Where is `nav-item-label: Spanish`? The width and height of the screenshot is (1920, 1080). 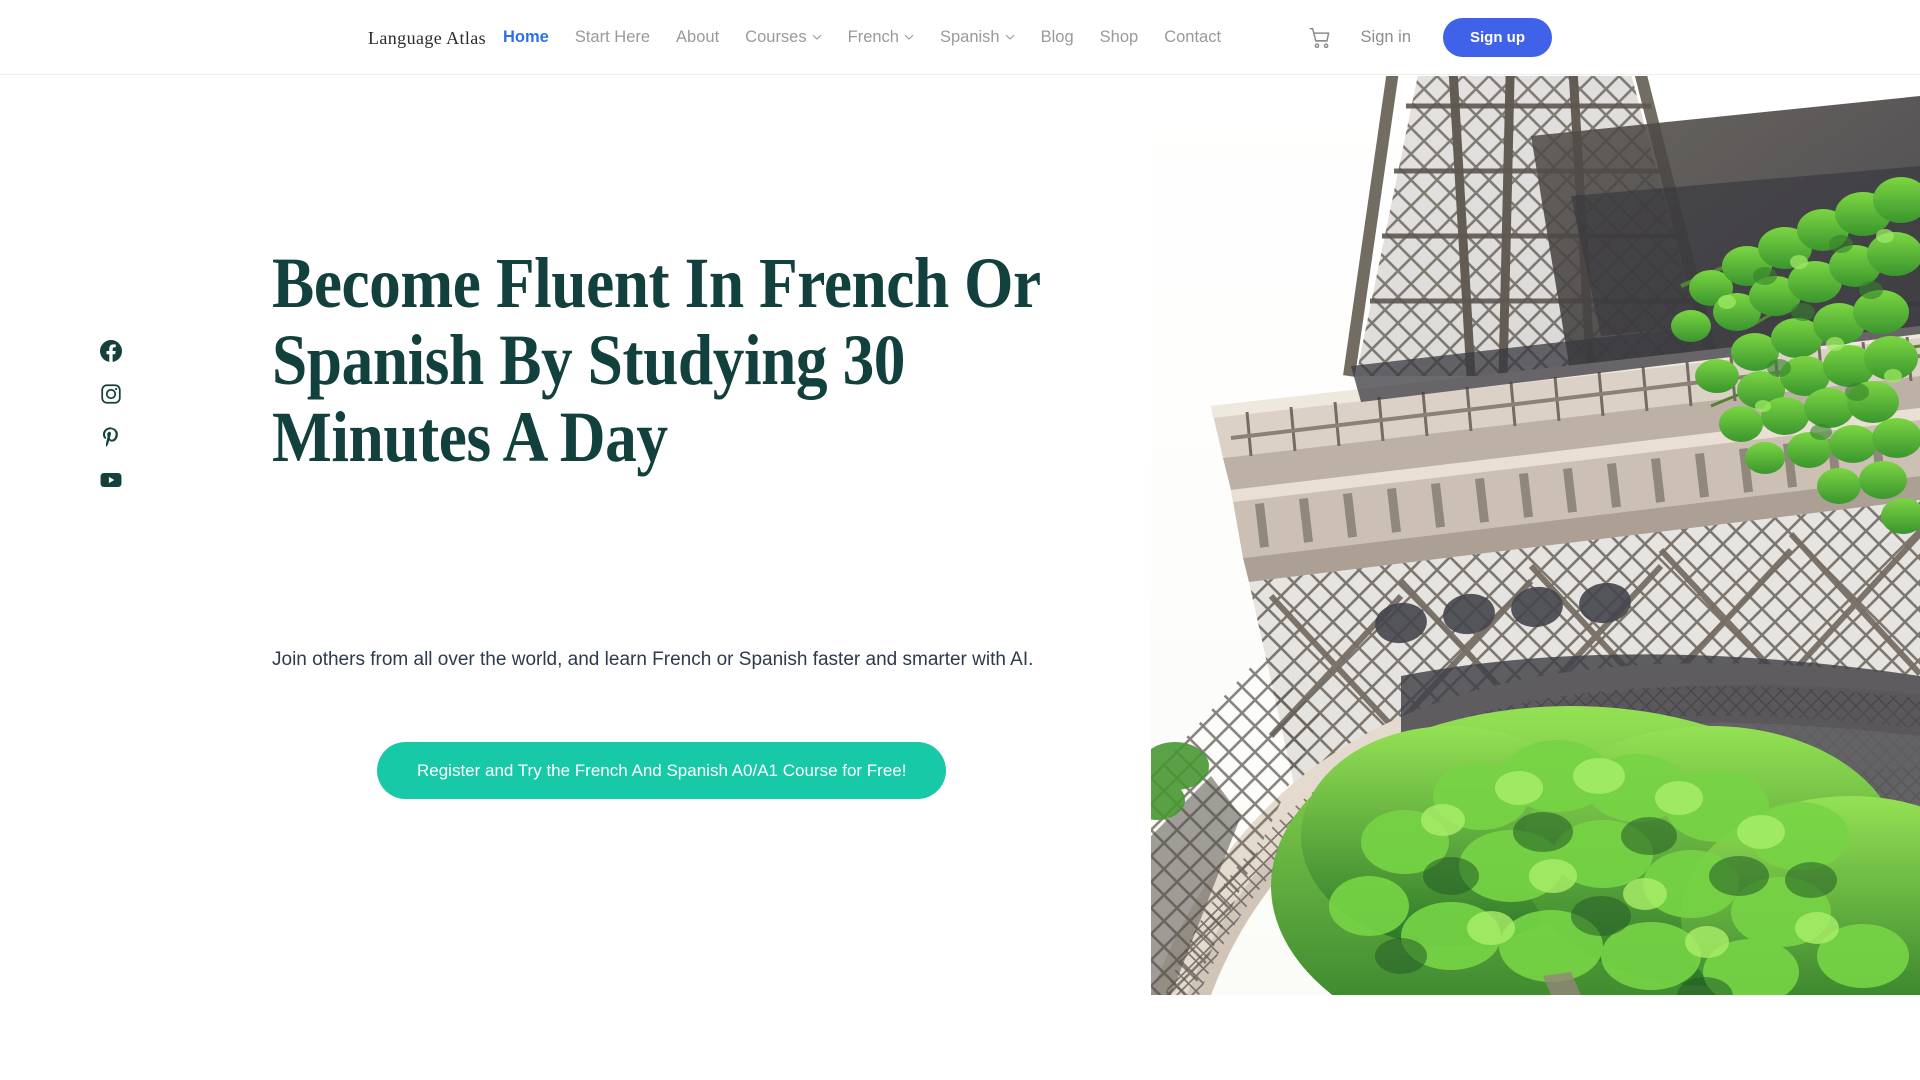 nav-item-label: Spanish is located at coordinates (969, 37).